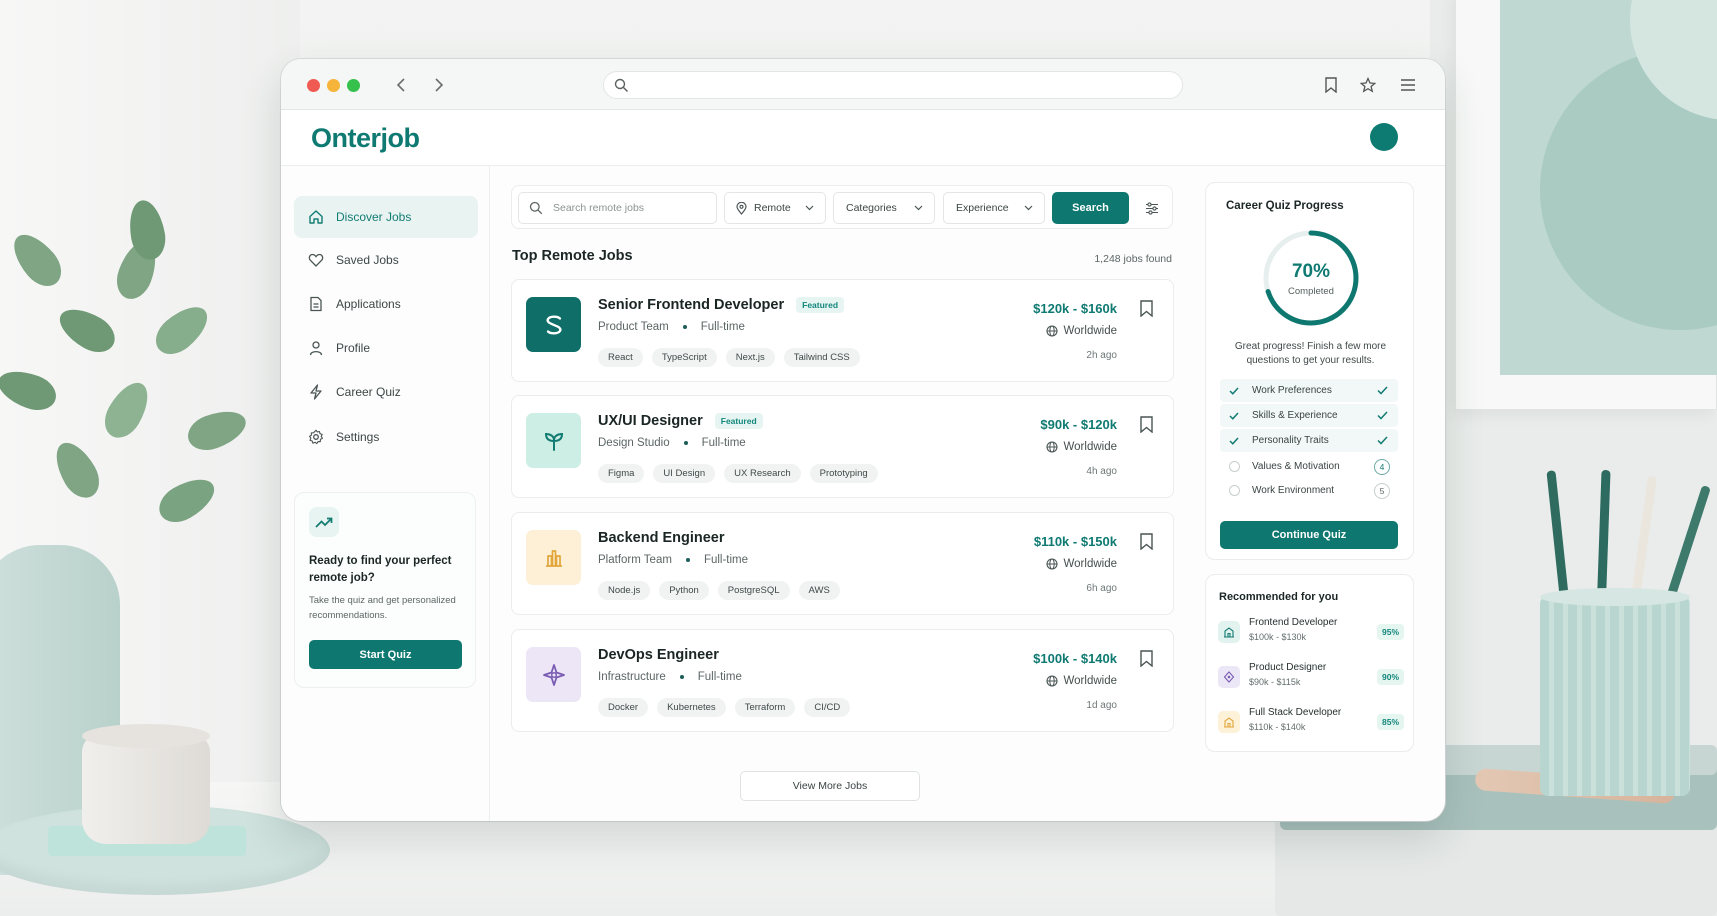 This screenshot has height=916, width=1717. What do you see at coordinates (684, 590) in the screenshot?
I see `skill-tag: Python` at bounding box center [684, 590].